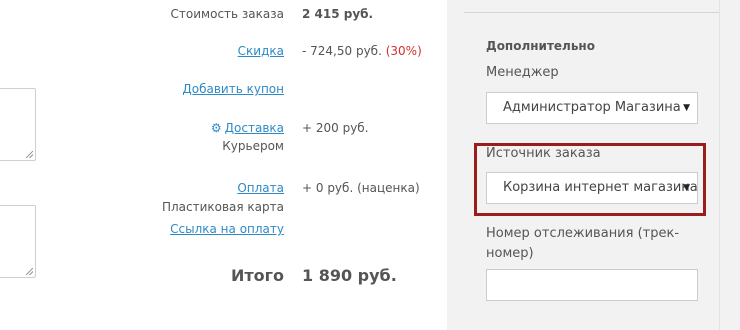 This screenshot has height=330, width=740. I want to click on payment-link: Оплата, so click(260, 188).